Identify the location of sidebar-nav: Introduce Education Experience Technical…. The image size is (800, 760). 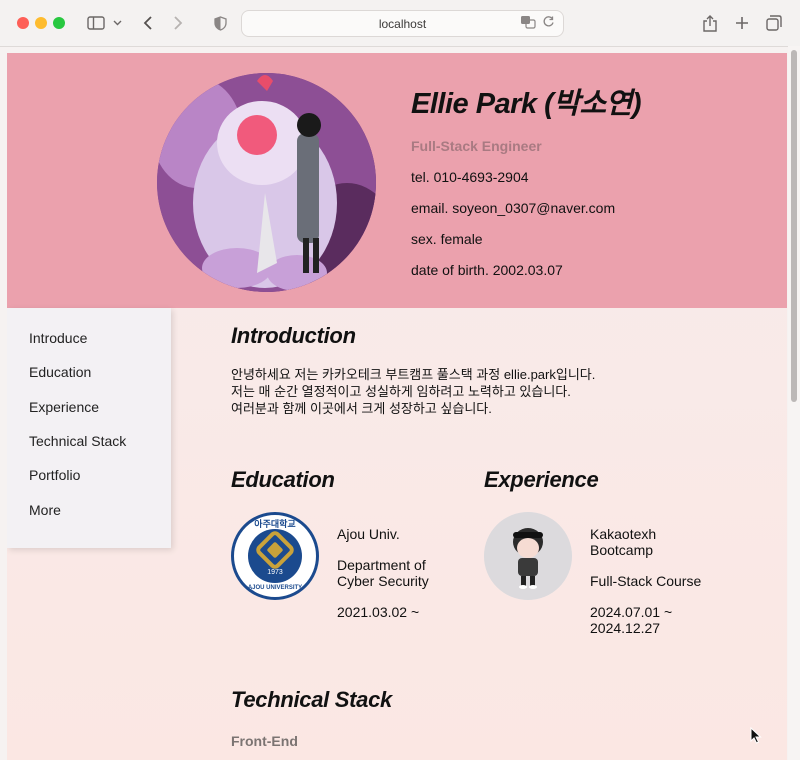
(89, 428).